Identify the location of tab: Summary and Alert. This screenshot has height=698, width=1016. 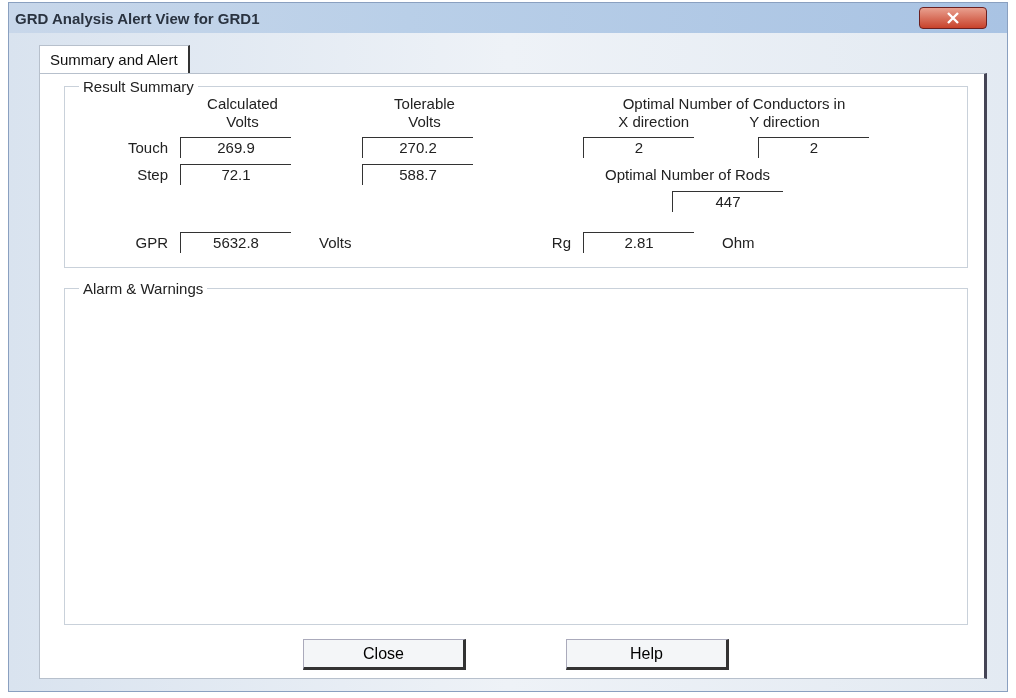
(114, 59).